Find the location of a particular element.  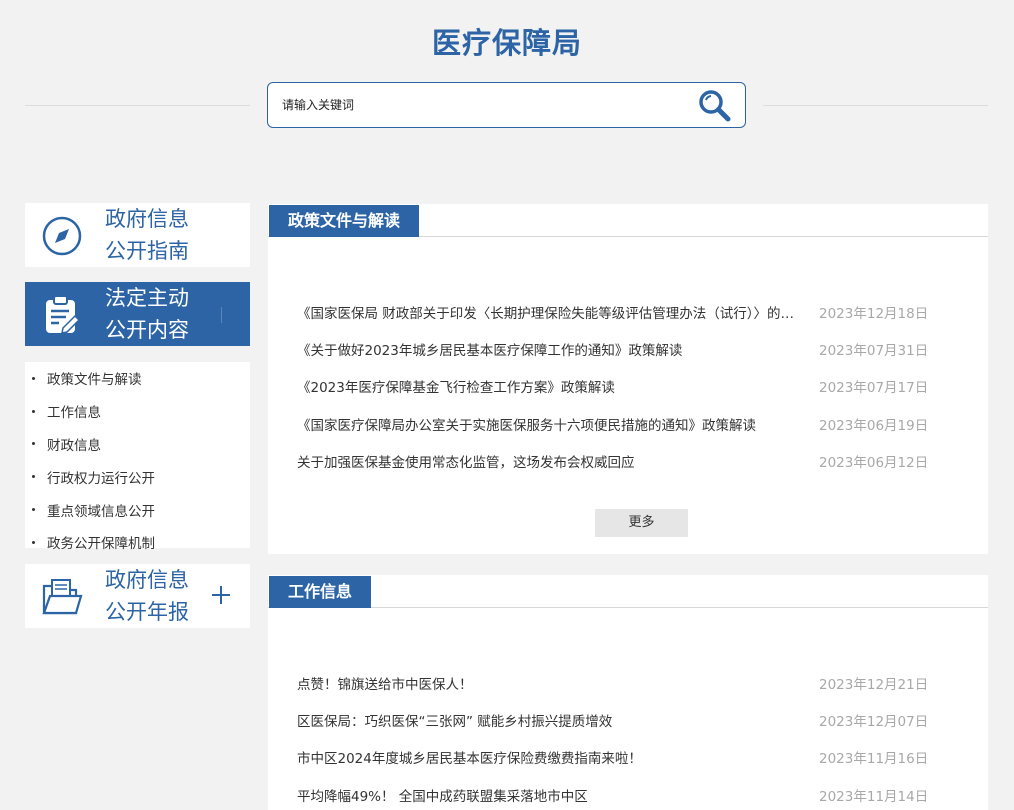

collapse-indicator is located at coordinates (221, 315).